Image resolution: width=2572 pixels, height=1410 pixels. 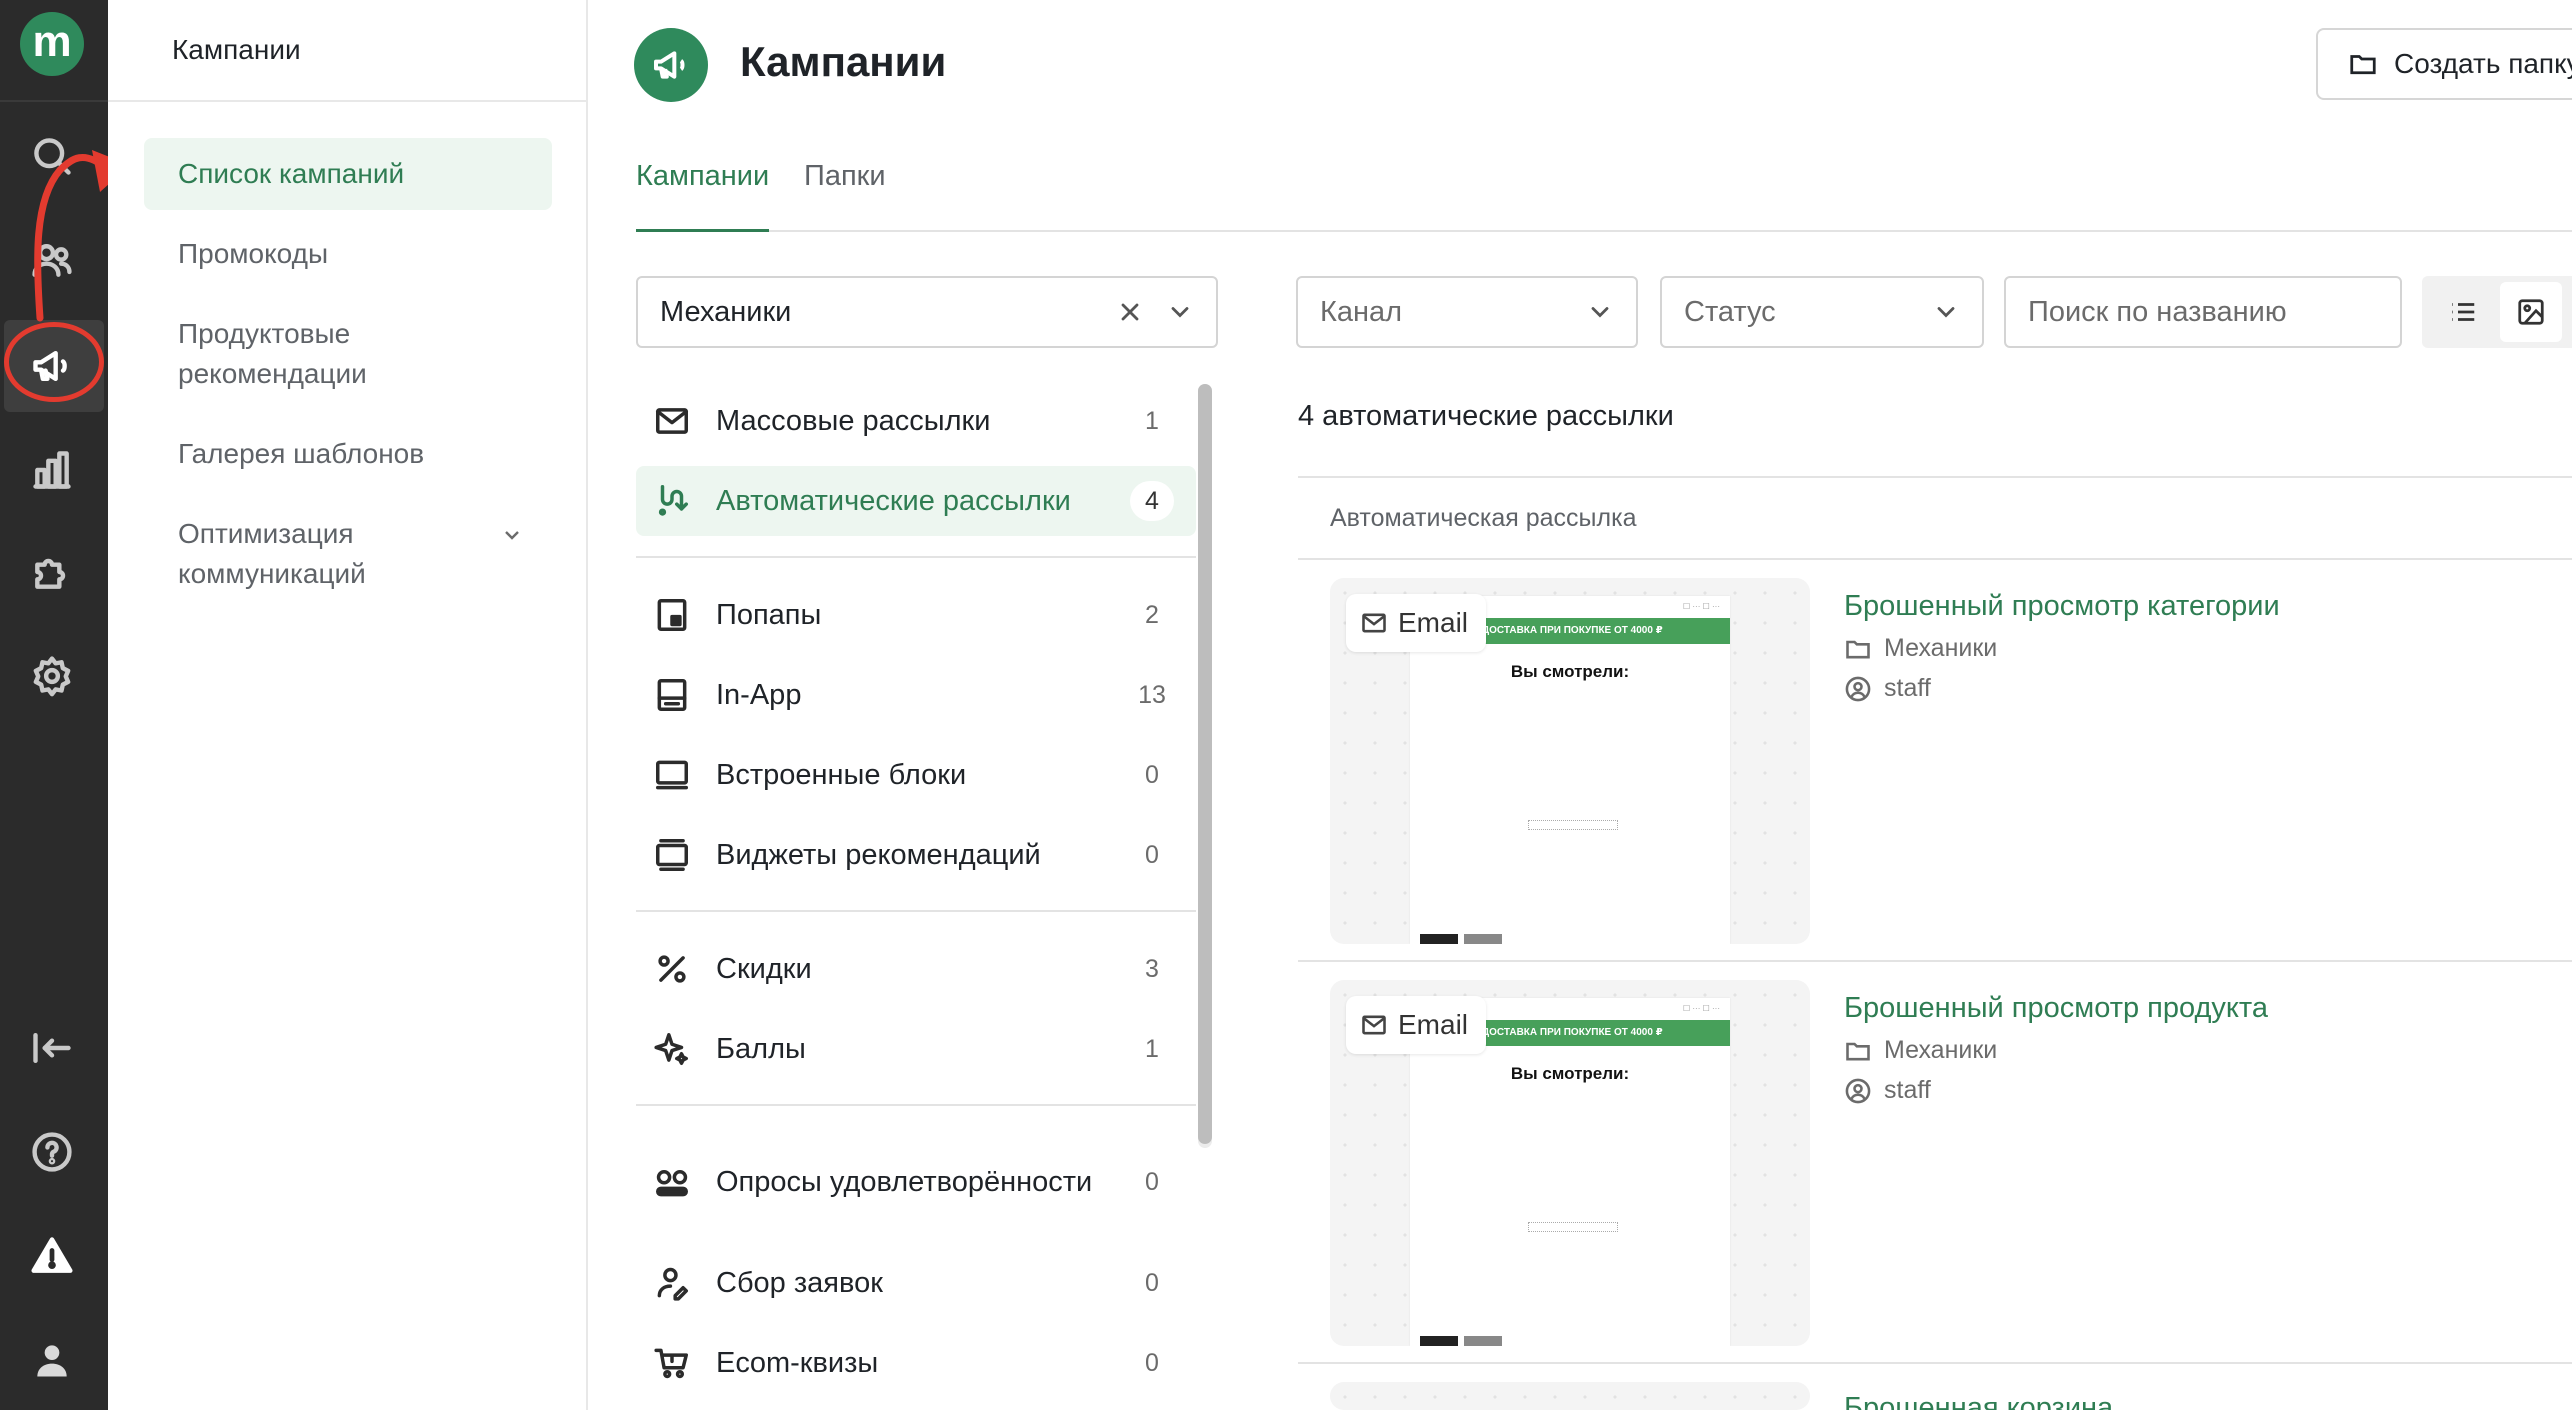 What do you see at coordinates (1858, 1051) in the screenshot?
I see `folder-icon` at bounding box center [1858, 1051].